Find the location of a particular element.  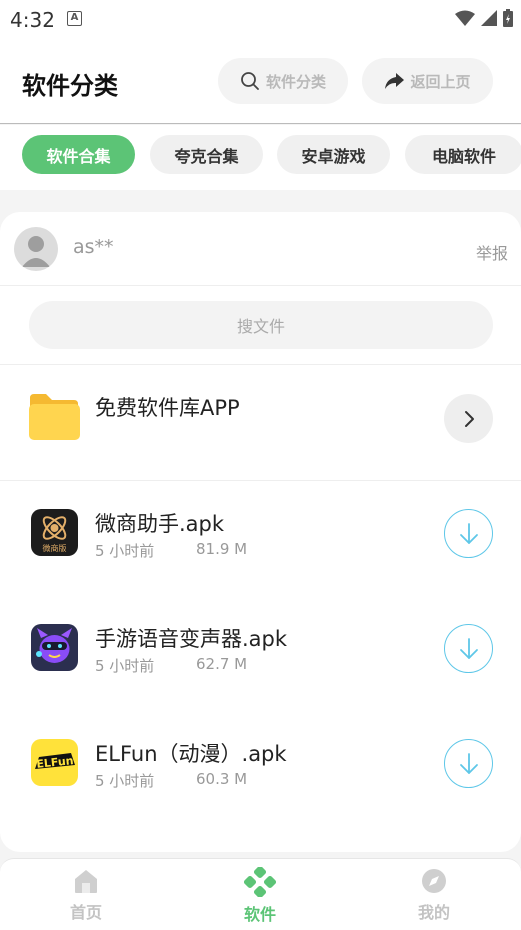

file-item: 微商版 微商助手.apk 5 小时前 81.9 M is located at coordinates (260, 539).